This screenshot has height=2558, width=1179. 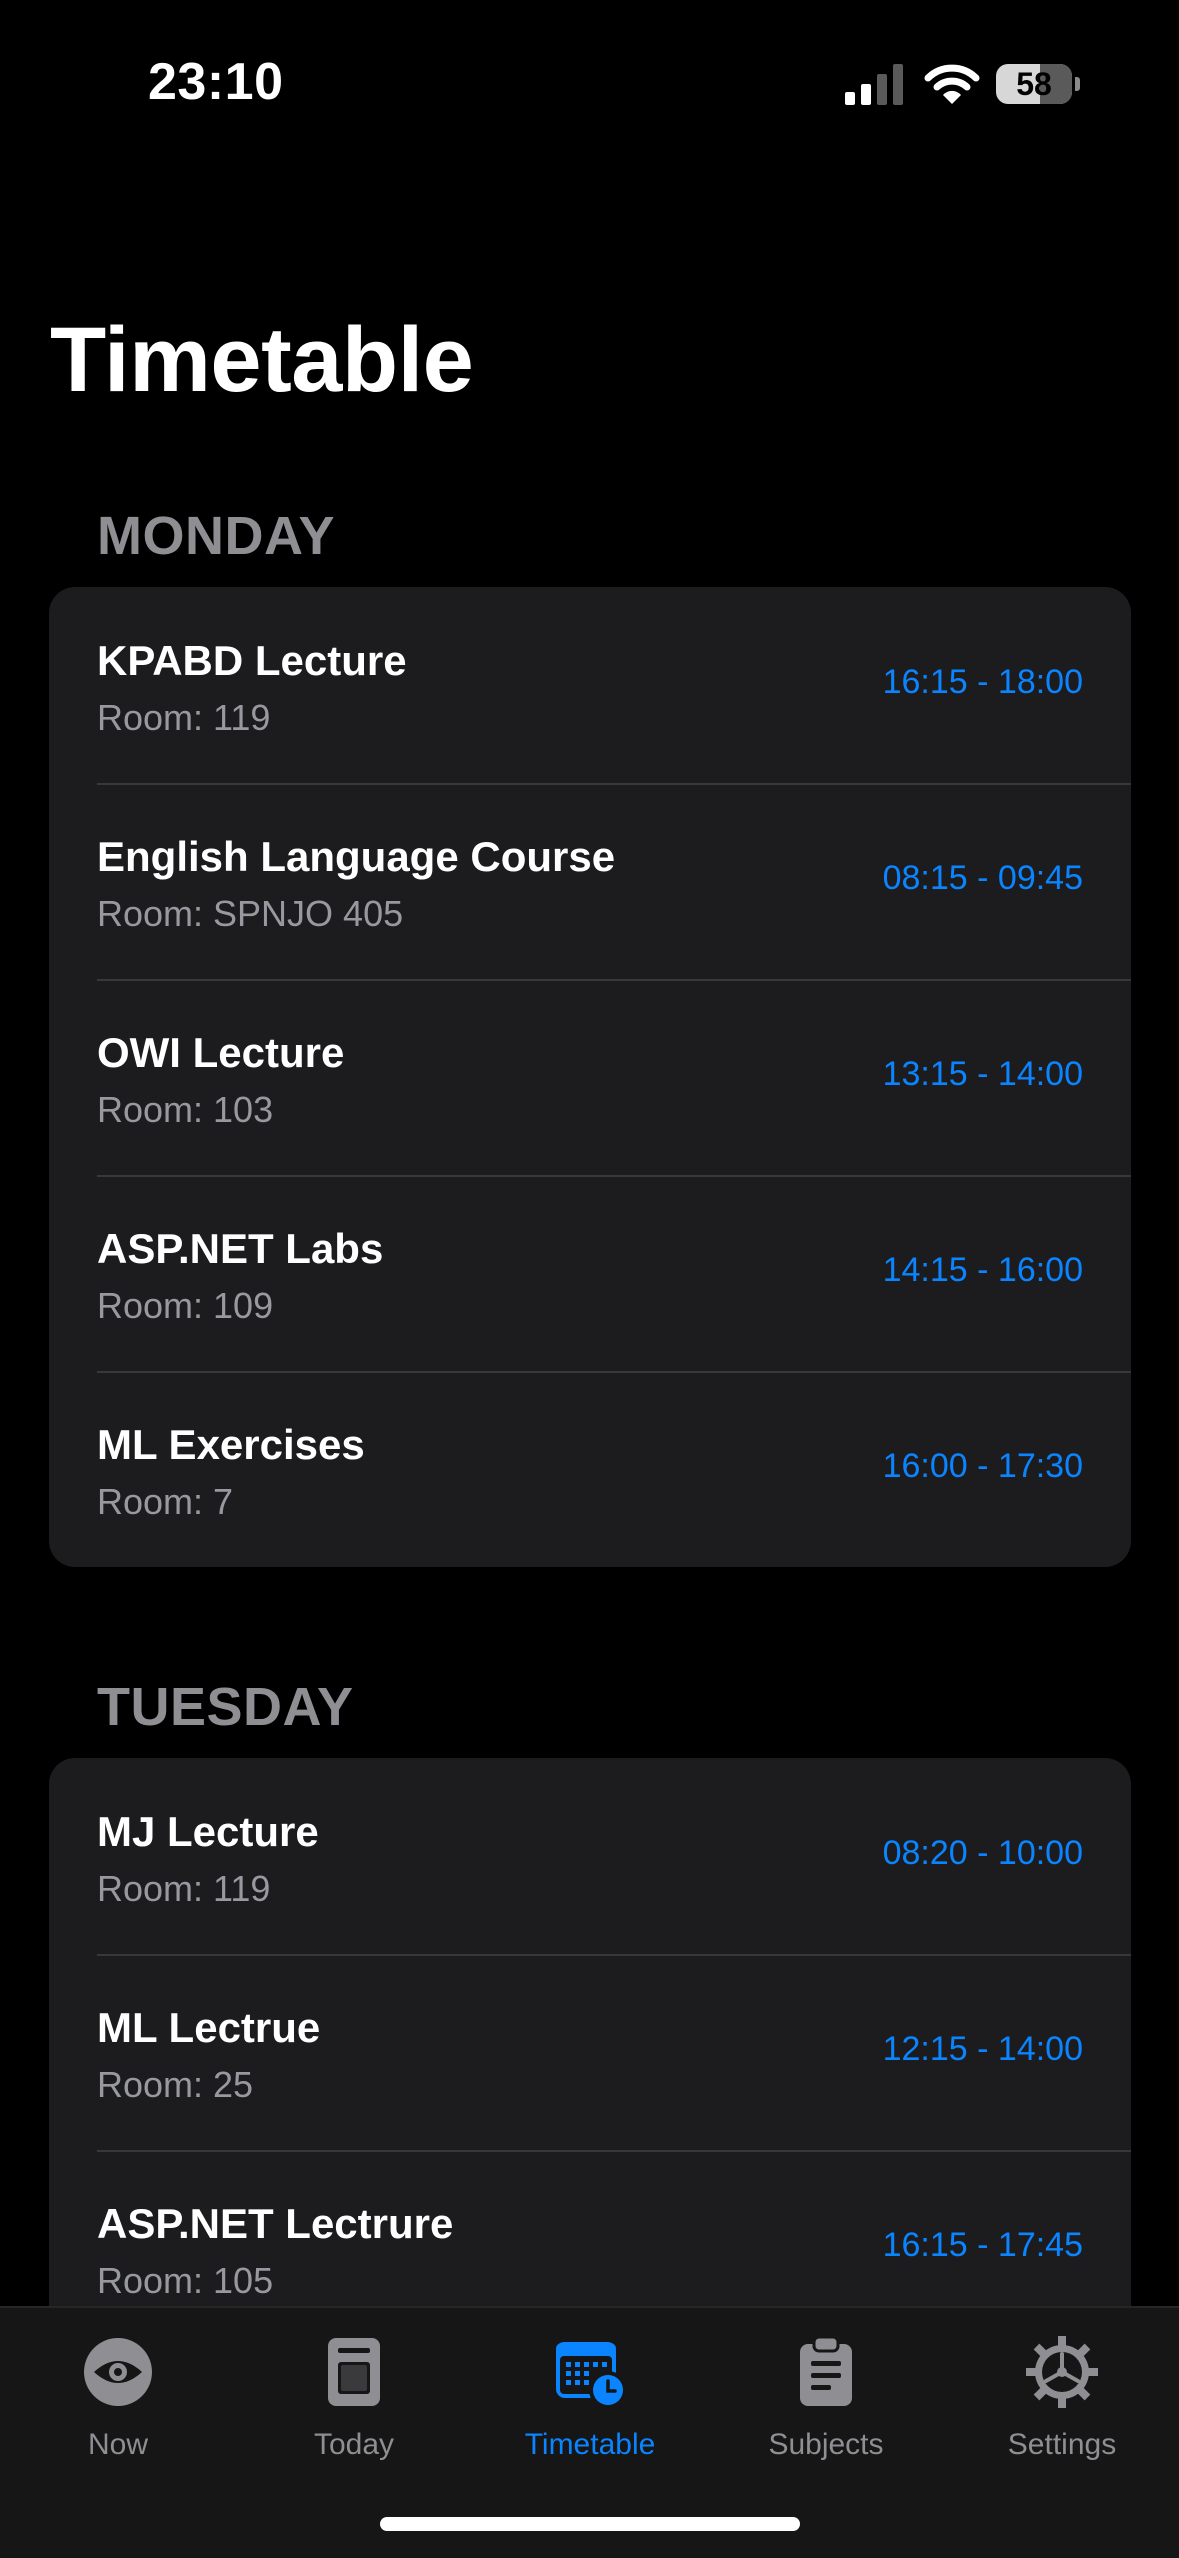 I want to click on class-title: English Language Course, so click(x=356, y=856).